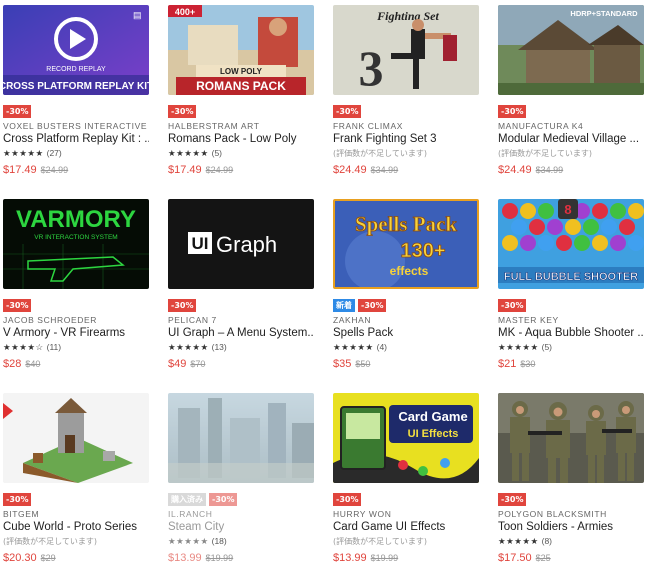 The height and width of the screenshot is (575, 647). I want to click on publisher-name: VOXEL BUSTERS INTERACTIVE, so click(76, 126).